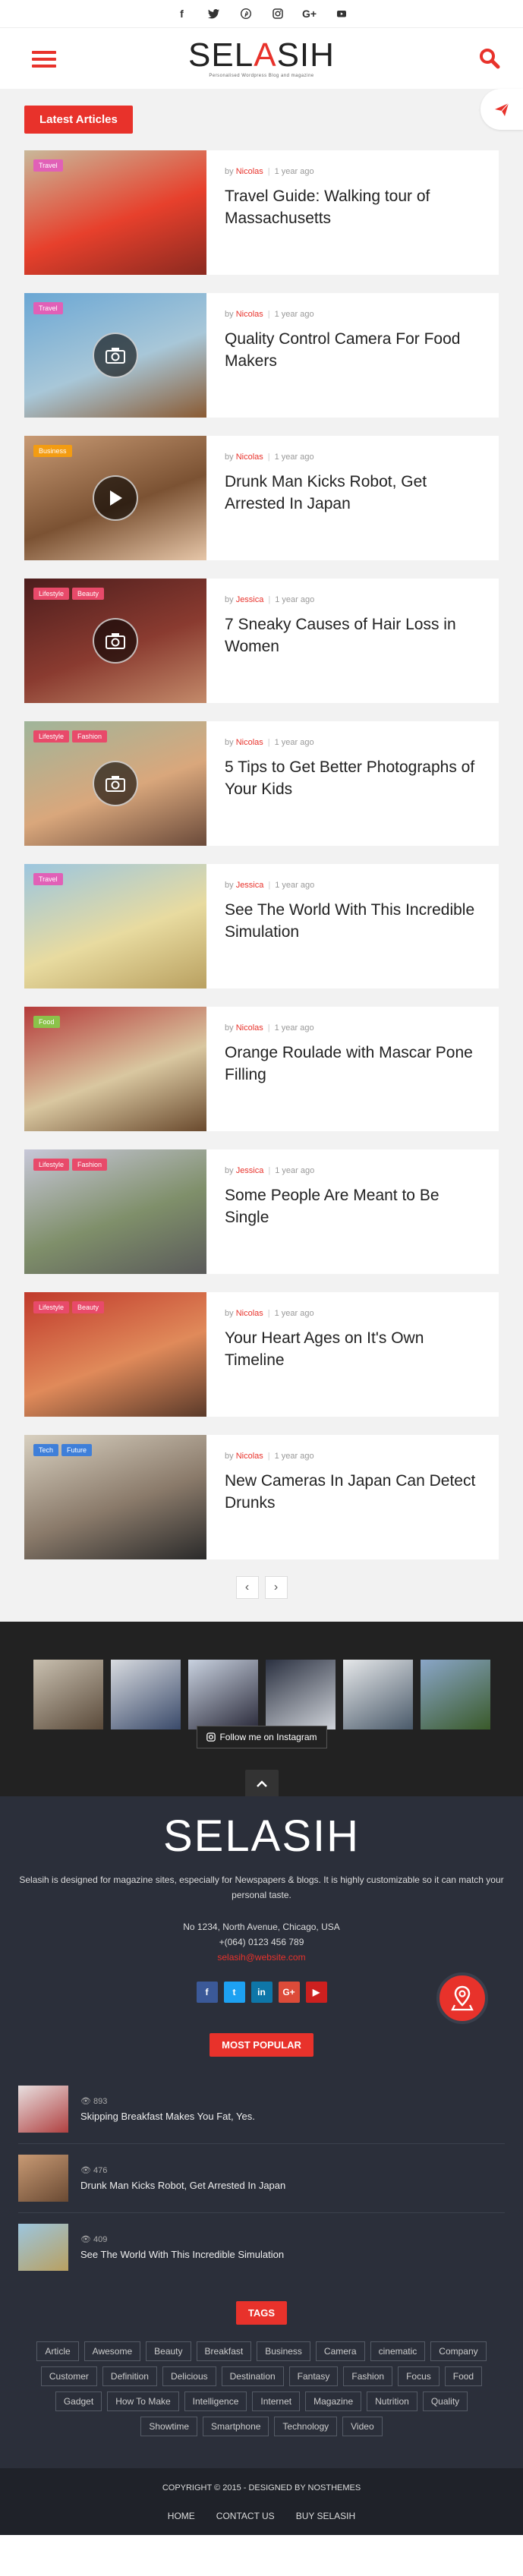  What do you see at coordinates (261, 1992) in the screenshot?
I see `linkedin-icon: in` at bounding box center [261, 1992].